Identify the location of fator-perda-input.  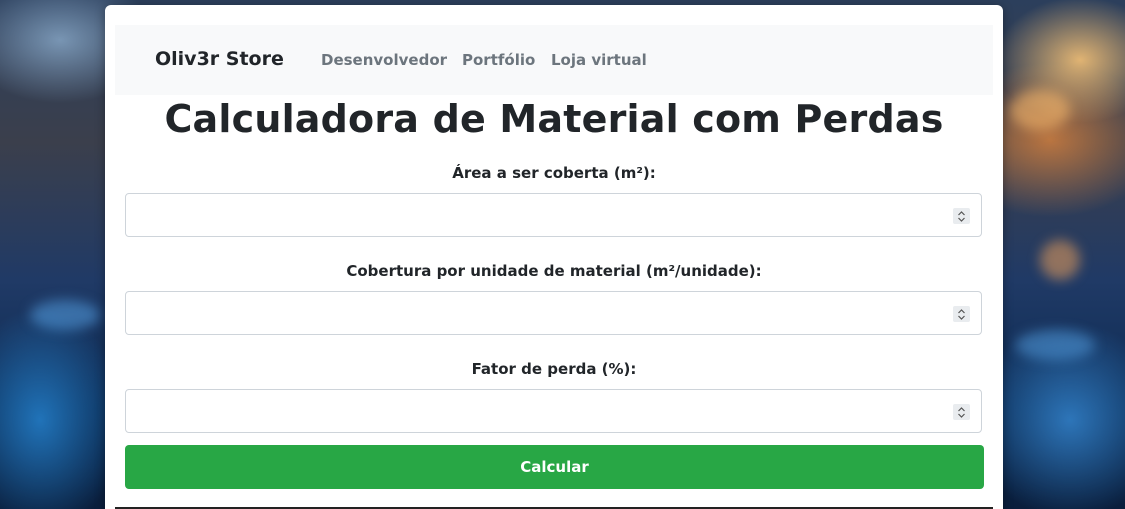
(553, 411).